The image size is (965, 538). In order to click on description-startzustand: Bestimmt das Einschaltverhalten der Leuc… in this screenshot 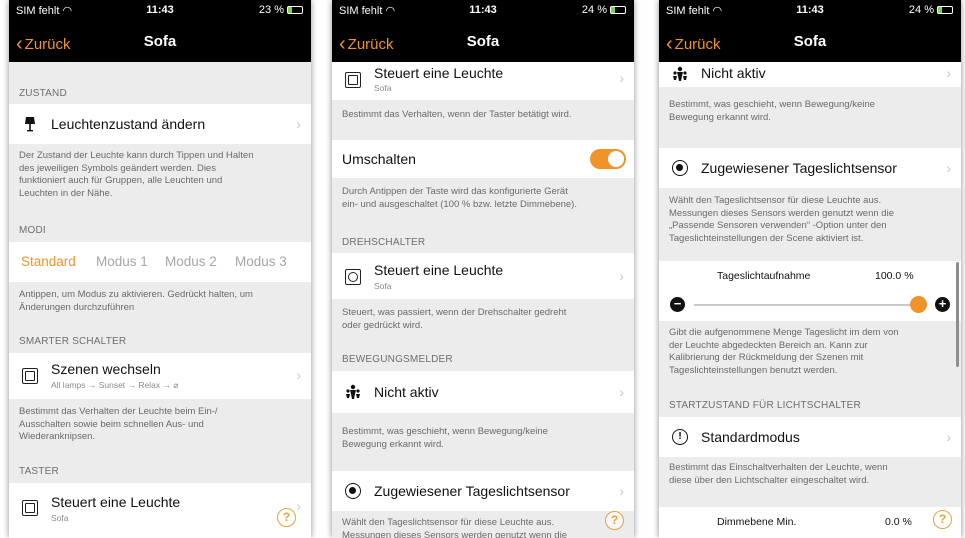, I will do `click(778, 474)`.